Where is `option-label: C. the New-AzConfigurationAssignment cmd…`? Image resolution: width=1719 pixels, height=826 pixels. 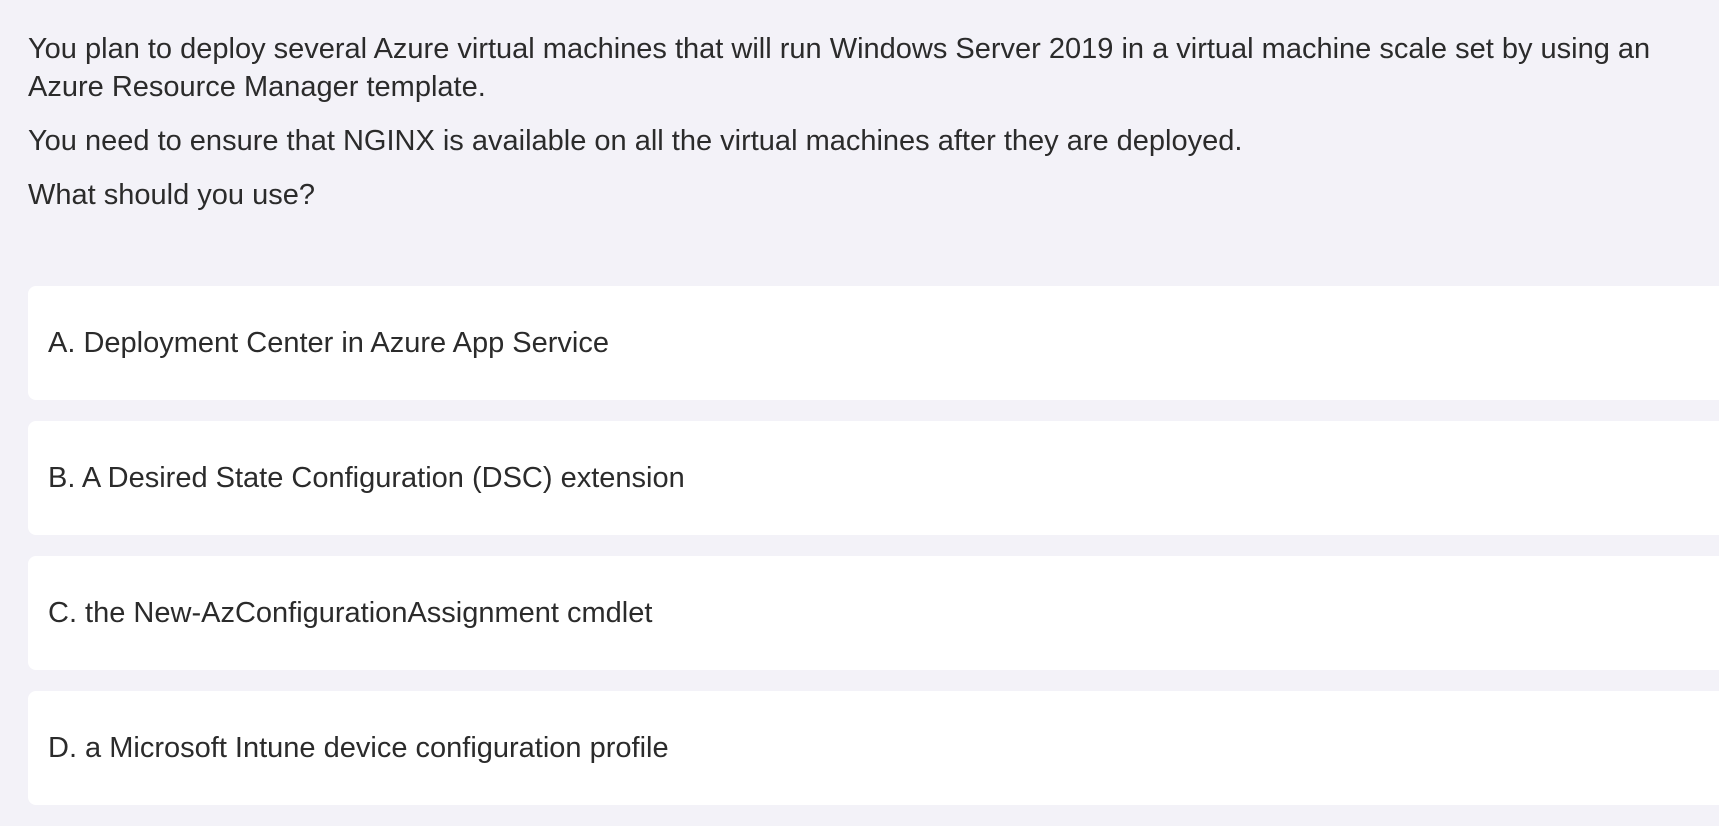 option-label: C. the New-AzConfigurationAssignment cmd… is located at coordinates (350, 613).